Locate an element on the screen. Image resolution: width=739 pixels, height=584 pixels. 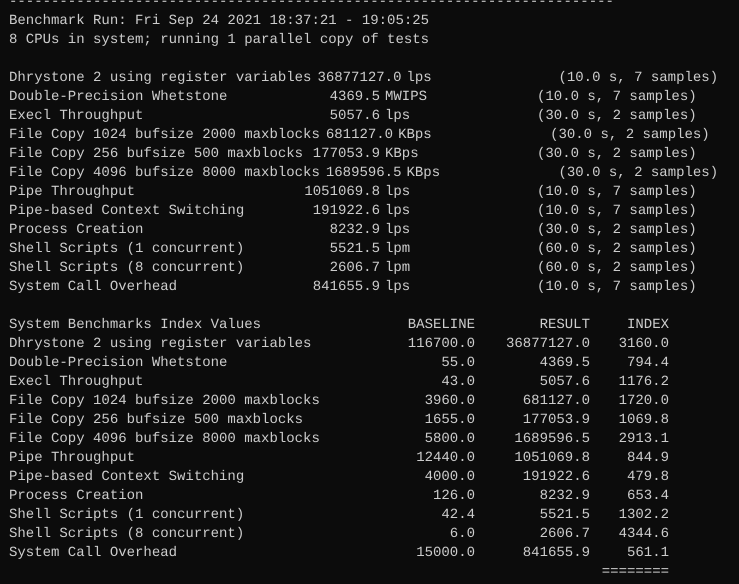
baseline-value: 12440.0 is located at coordinates (445, 458).